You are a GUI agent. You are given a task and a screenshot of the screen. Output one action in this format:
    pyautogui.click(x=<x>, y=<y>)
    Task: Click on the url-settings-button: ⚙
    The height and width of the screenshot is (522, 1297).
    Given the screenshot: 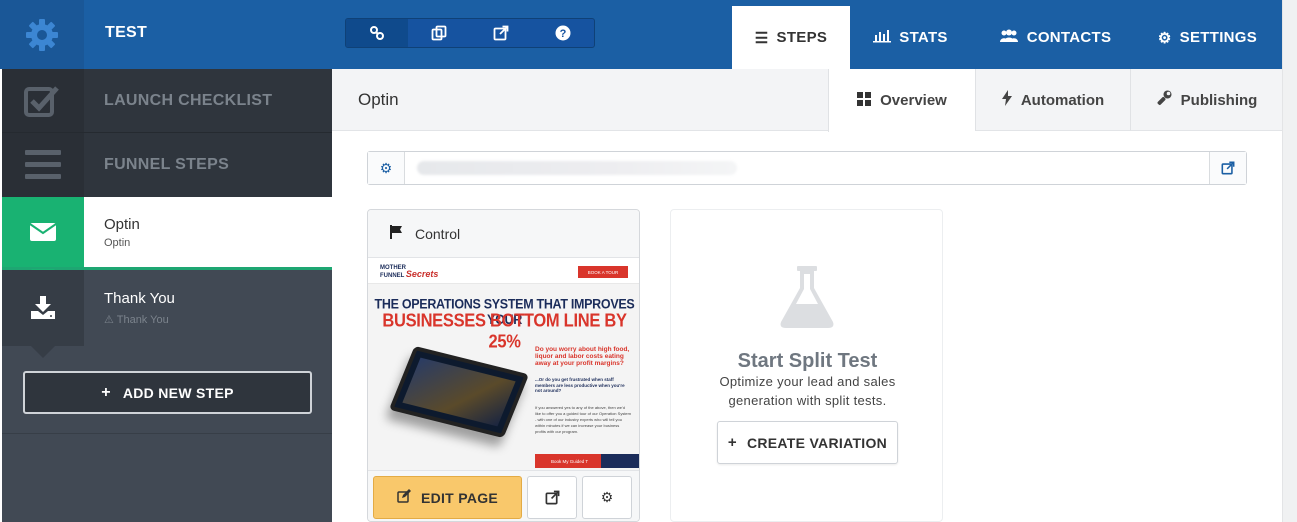 What is the action you would take?
    pyautogui.click(x=386, y=168)
    